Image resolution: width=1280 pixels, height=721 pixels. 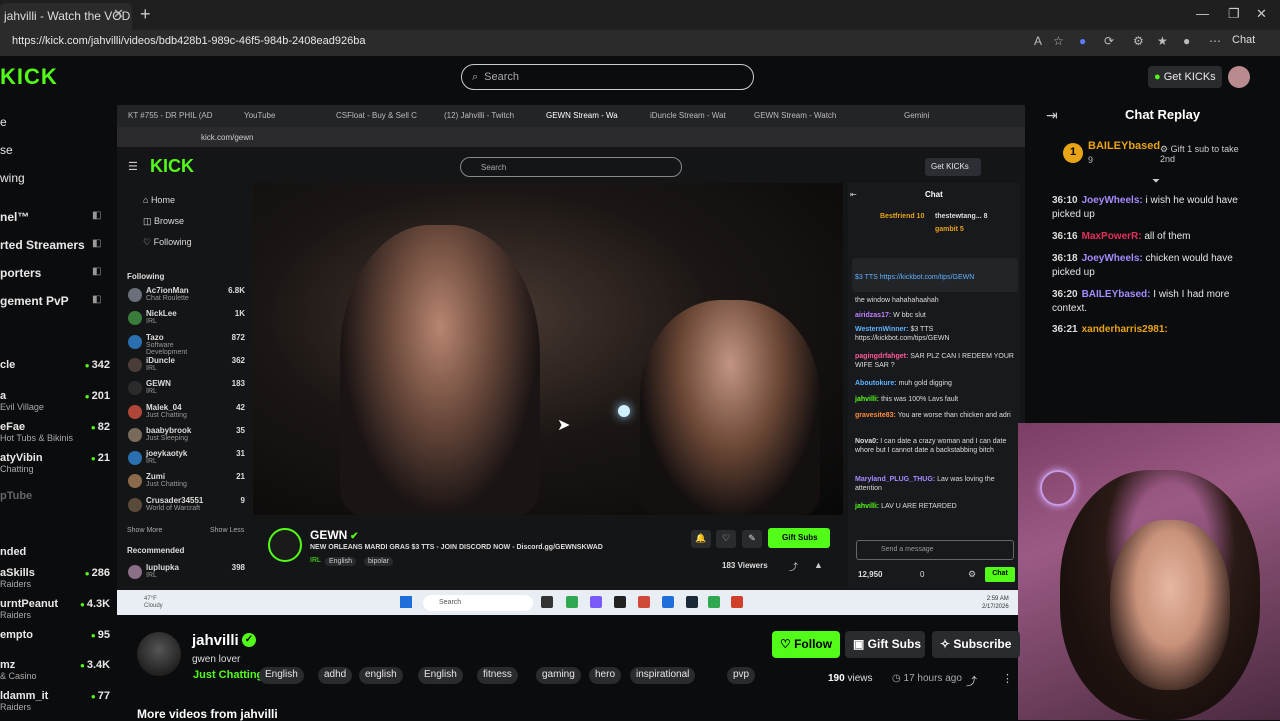 What do you see at coordinates (1058, 41) in the screenshot?
I see `favorite-star-icon: ☆` at bounding box center [1058, 41].